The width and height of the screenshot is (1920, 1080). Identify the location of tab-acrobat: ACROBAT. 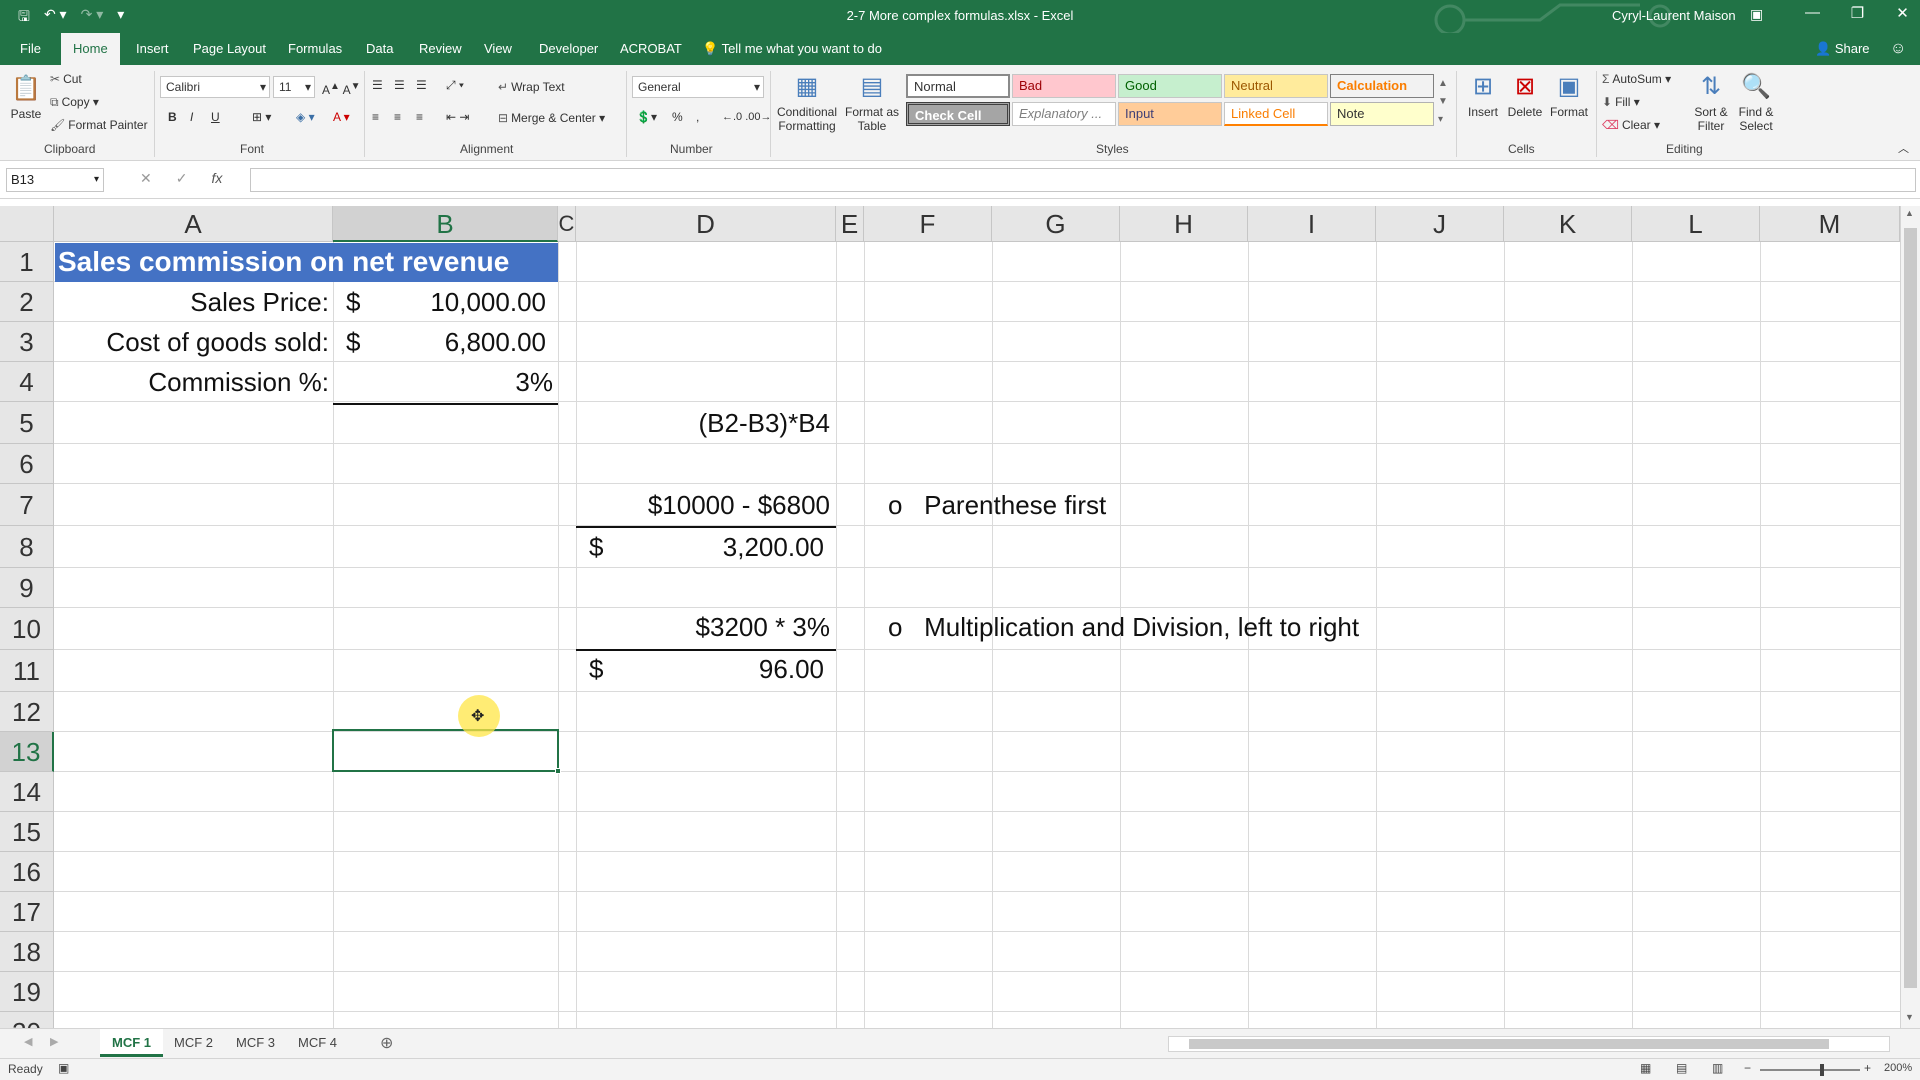
(651, 49).